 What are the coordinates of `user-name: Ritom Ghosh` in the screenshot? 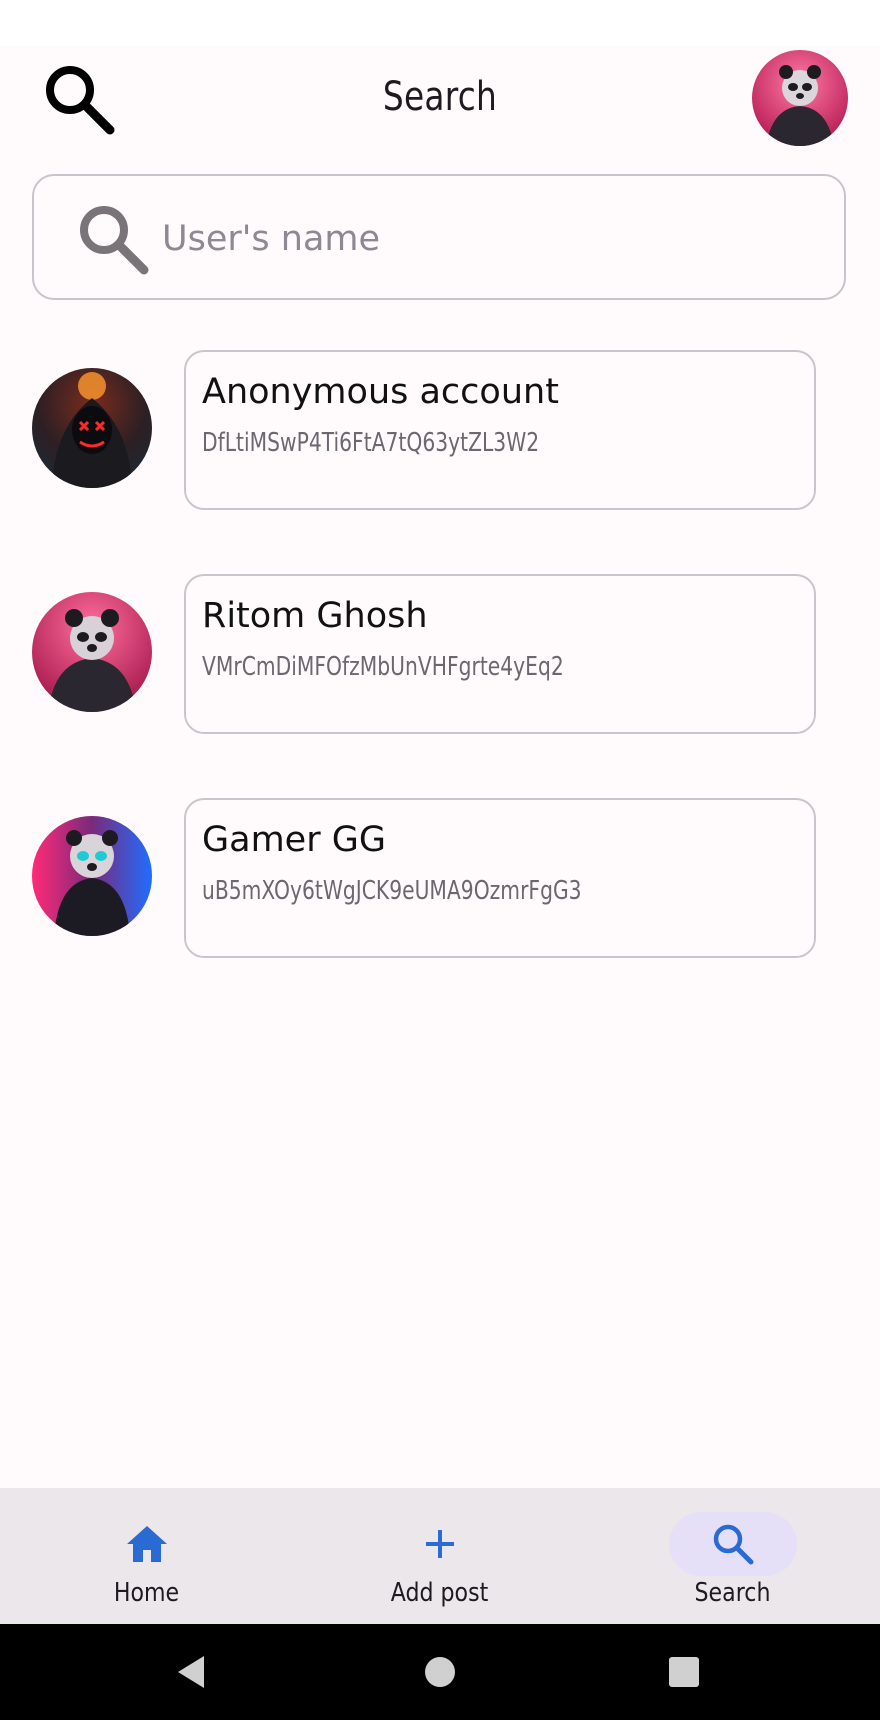 It's located at (315, 616).